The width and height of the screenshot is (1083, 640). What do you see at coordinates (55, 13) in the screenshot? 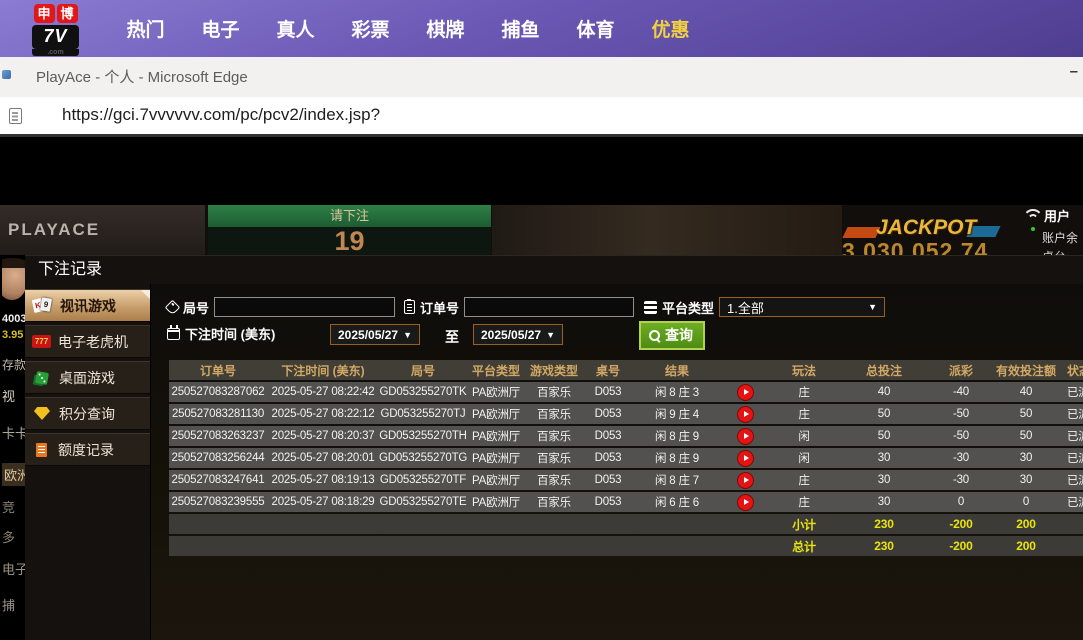
I see `logo-badges: 申 博` at bounding box center [55, 13].